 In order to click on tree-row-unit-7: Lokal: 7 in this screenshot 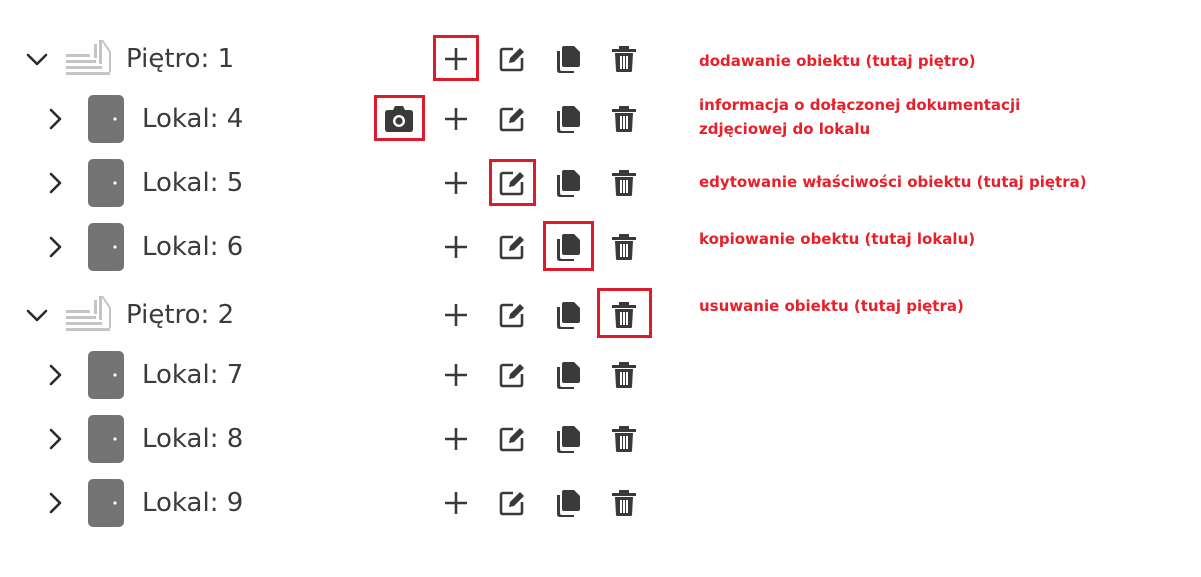, I will do `click(340, 375)`.